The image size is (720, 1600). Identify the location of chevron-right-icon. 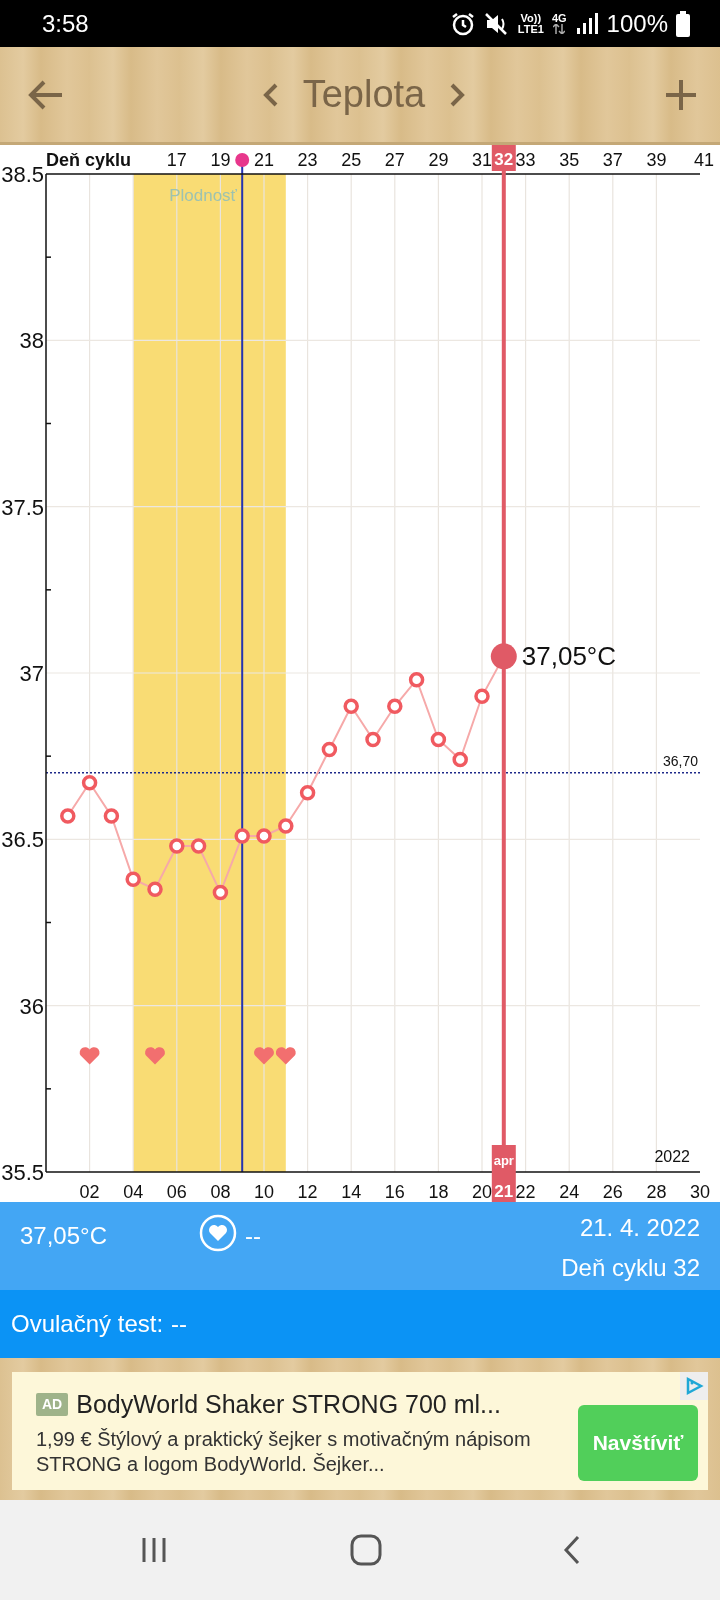
(457, 94).